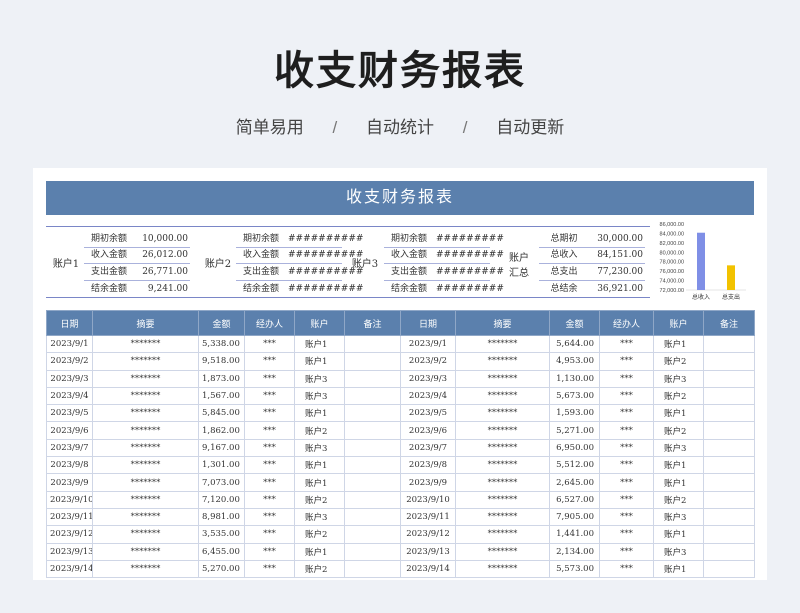  What do you see at coordinates (574, 534) in the screenshot?
I see `amount-cell: 1,441.00` at bounding box center [574, 534].